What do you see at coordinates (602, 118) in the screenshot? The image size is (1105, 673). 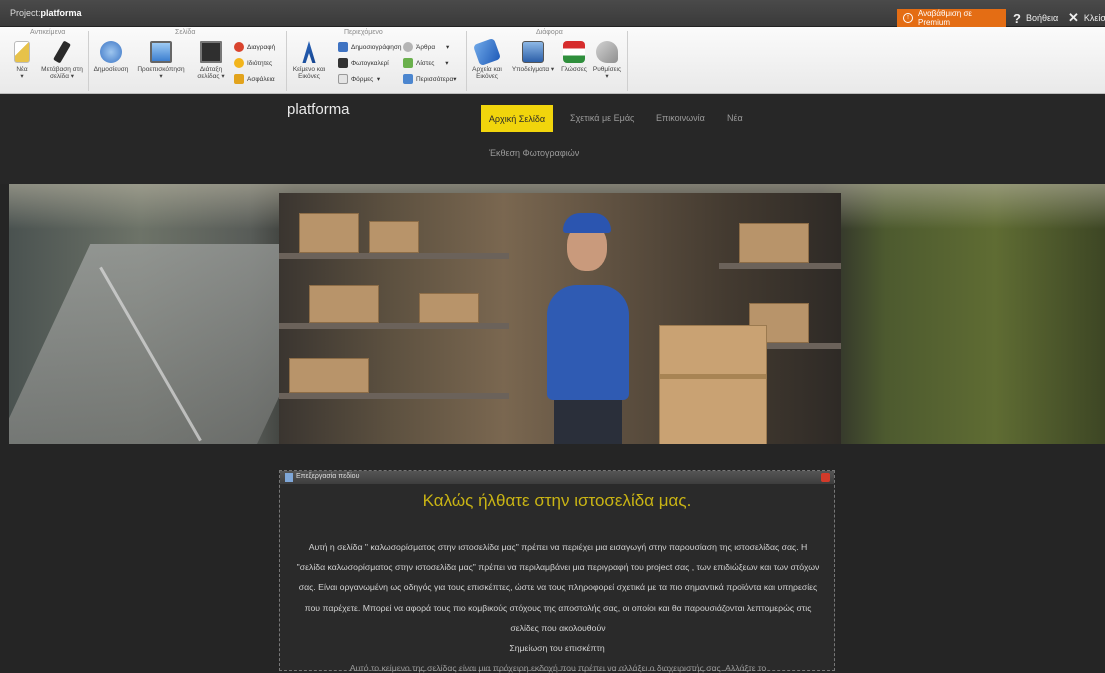 I see `nav-about: Σχετικά με Εμάς` at bounding box center [602, 118].